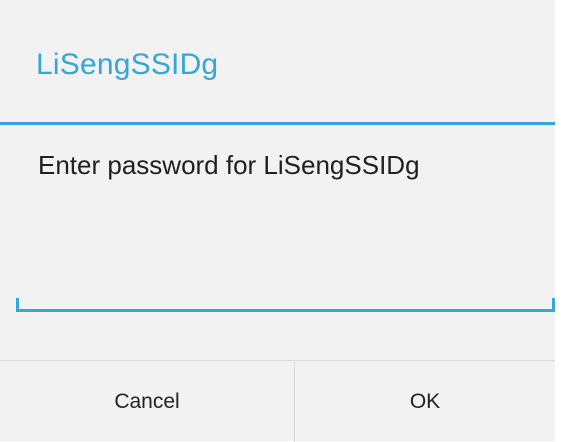 The width and height of the screenshot is (567, 442). What do you see at coordinates (229, 165) in the screenshot?
I see `dialog-message: Enter password for LiSengSSIDg` at bounding box center [229, 165].